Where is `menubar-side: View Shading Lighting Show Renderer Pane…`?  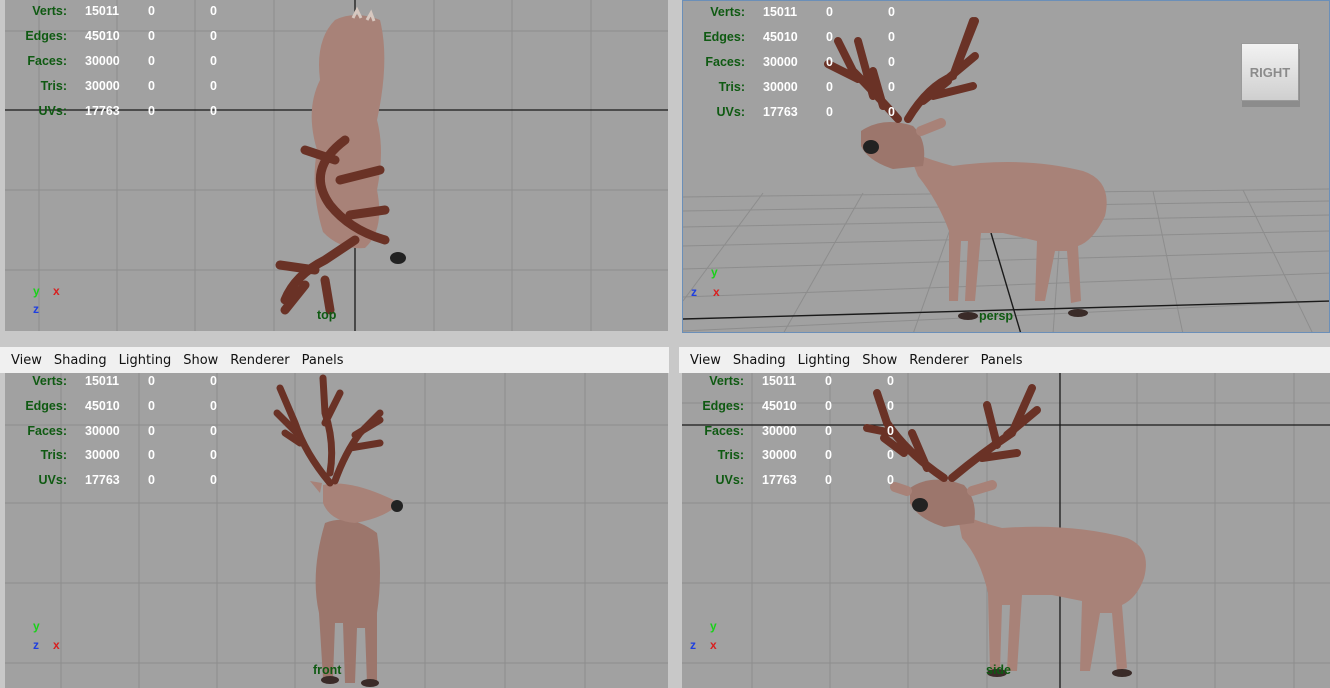
menubar-side: View Shading Lighting Show Renderer Pane… is located at coordinates (1004, 360).